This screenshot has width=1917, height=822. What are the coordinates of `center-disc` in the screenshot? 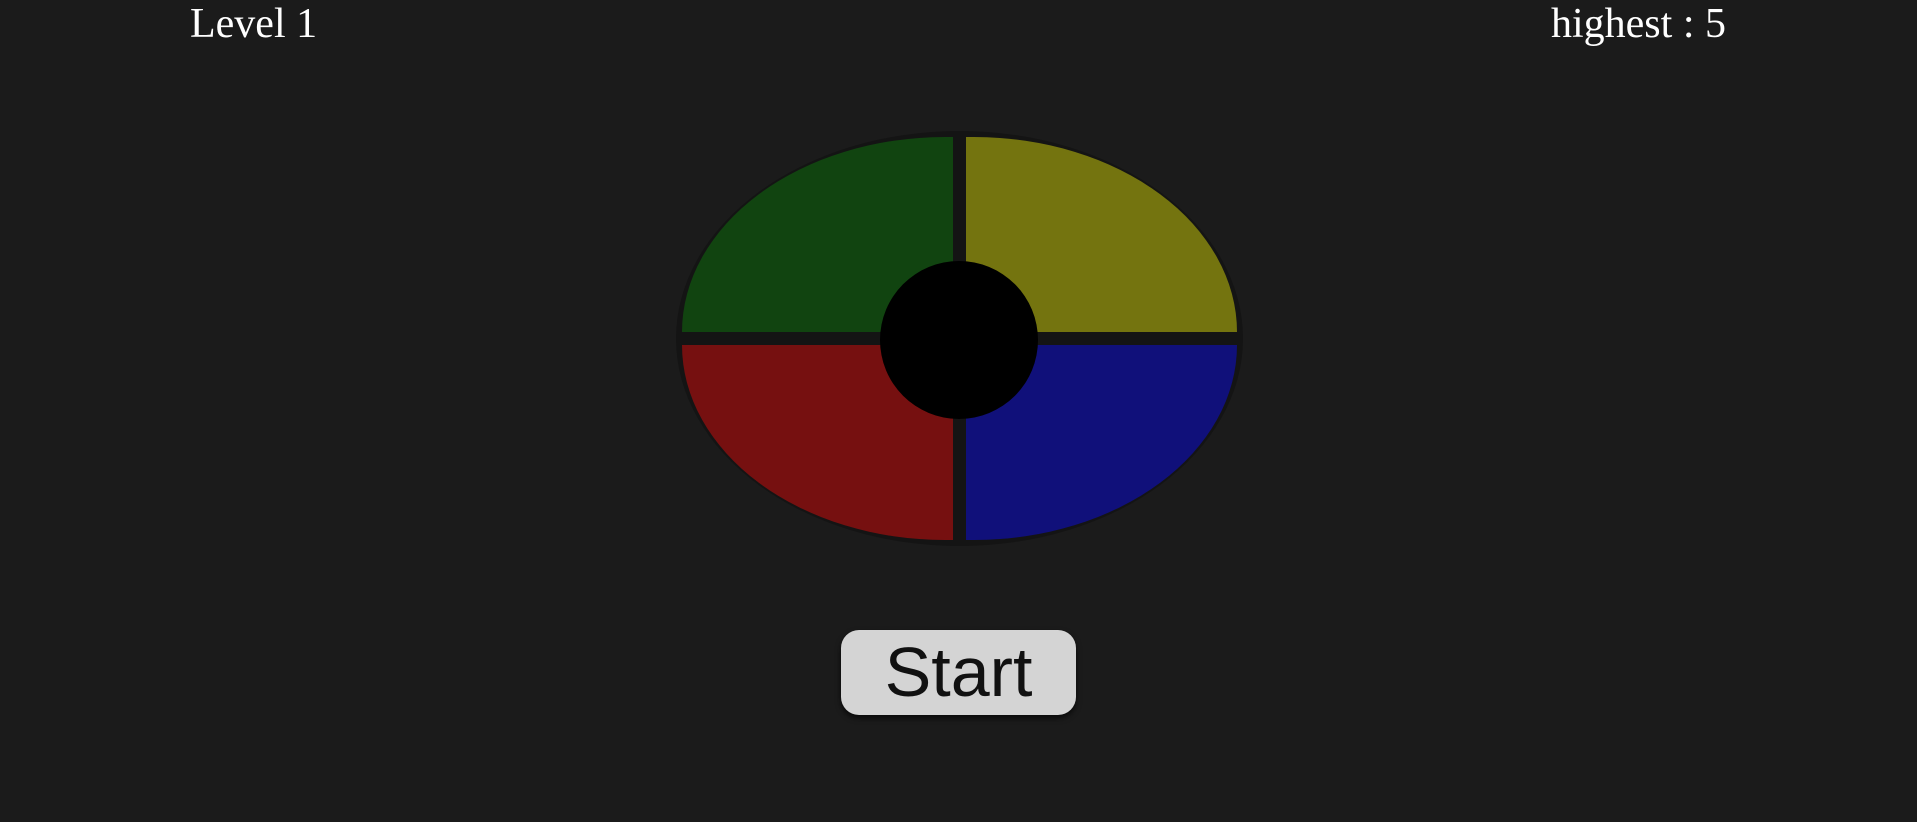 It's located at (959, 340).